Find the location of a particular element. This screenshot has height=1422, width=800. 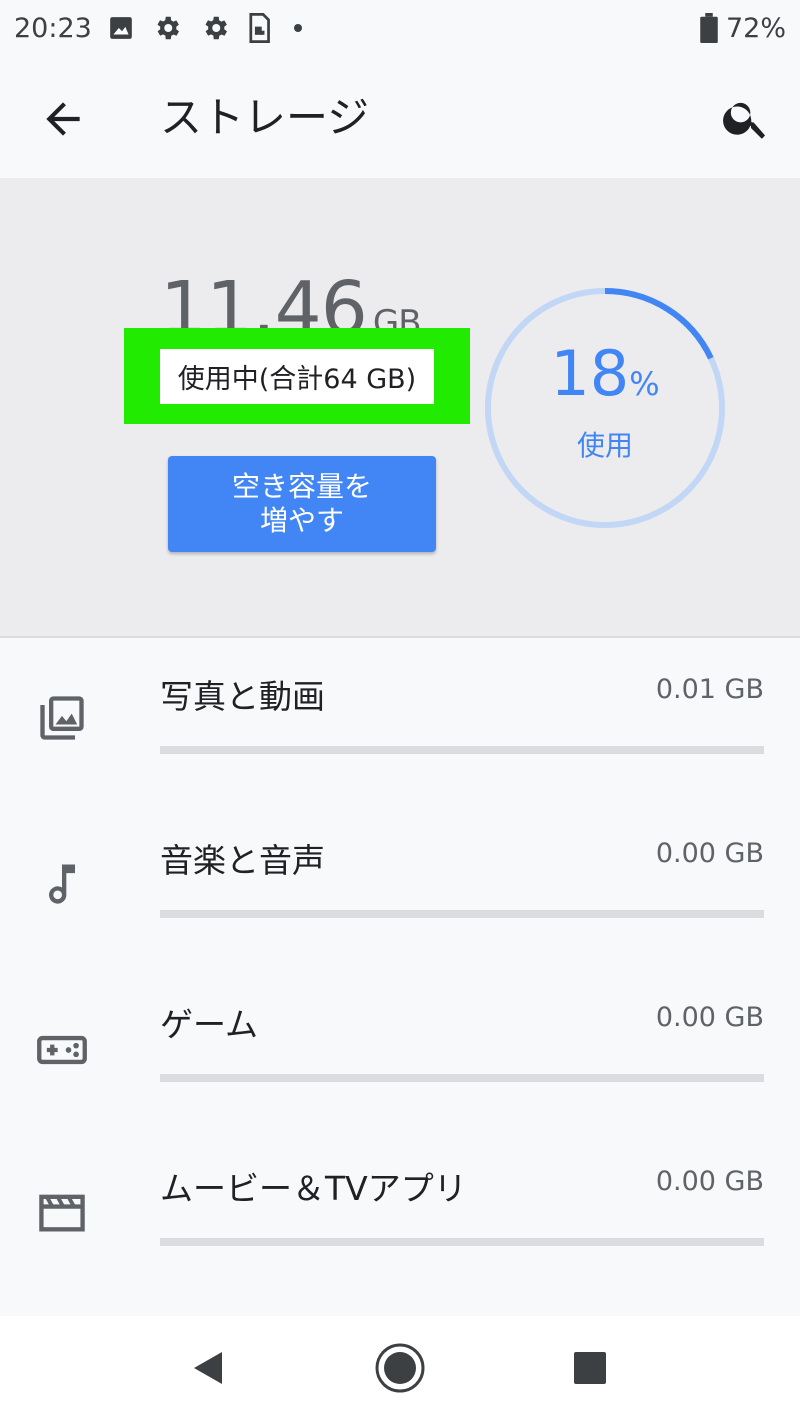

battery-percent: 72% is located at coordinates (755, 28).